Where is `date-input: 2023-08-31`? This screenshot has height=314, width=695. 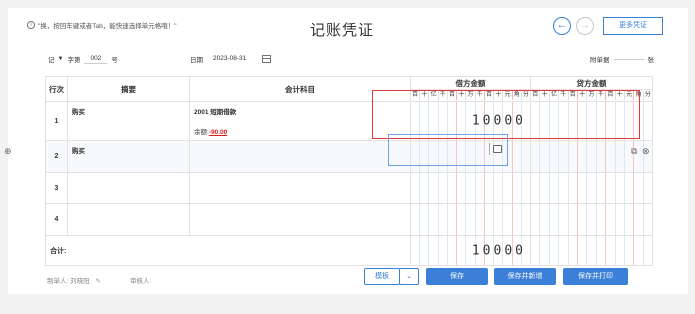 date-input: 2023-08-31 is located at coordinates (229, 59).